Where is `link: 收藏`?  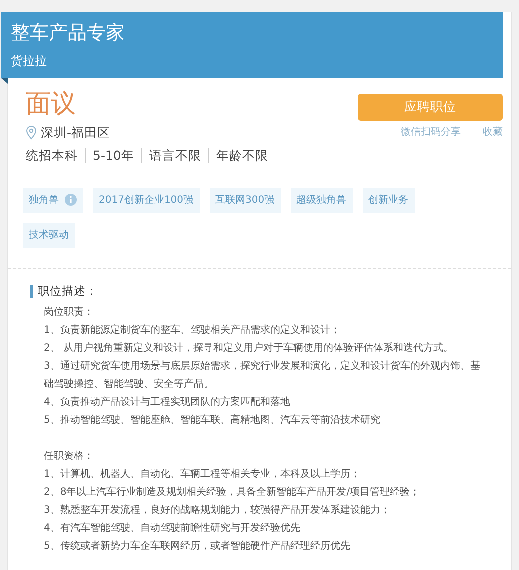 link: 收藏 is located at coordinates (493, 132).